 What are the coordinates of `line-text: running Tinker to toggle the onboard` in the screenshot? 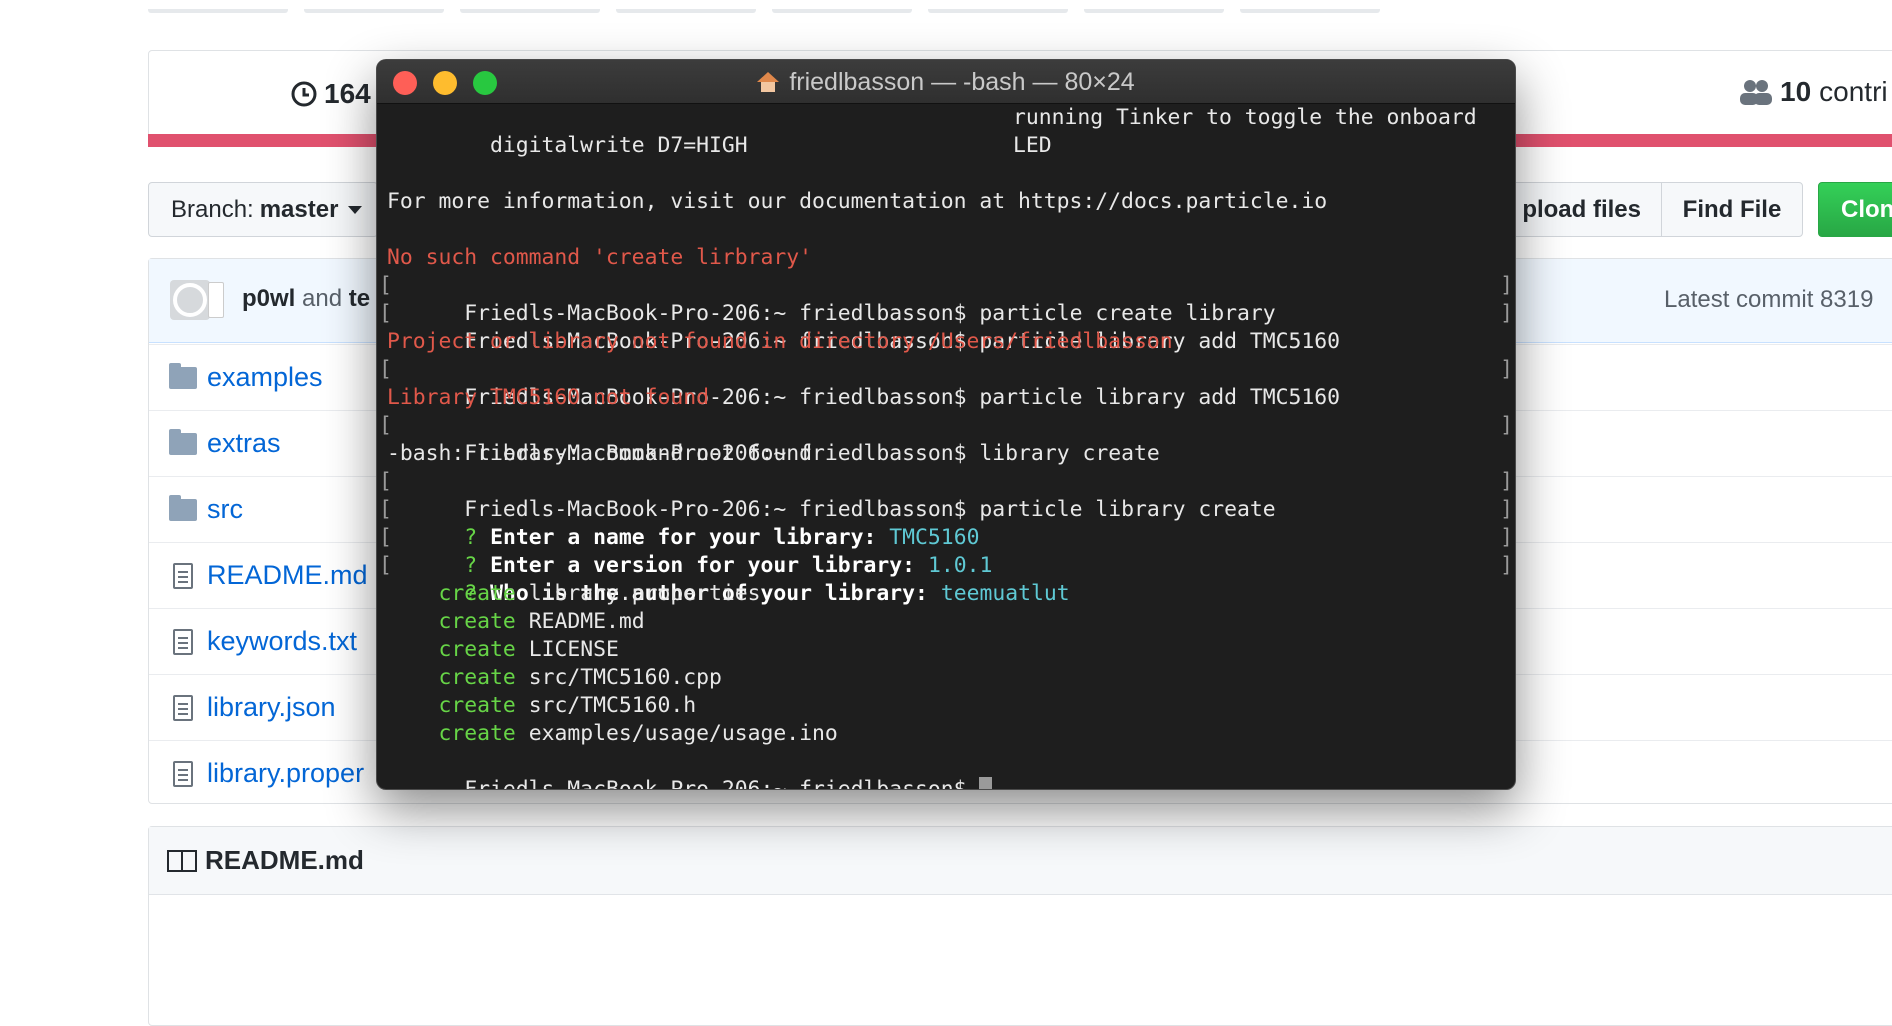 It's located at (1245, 117).